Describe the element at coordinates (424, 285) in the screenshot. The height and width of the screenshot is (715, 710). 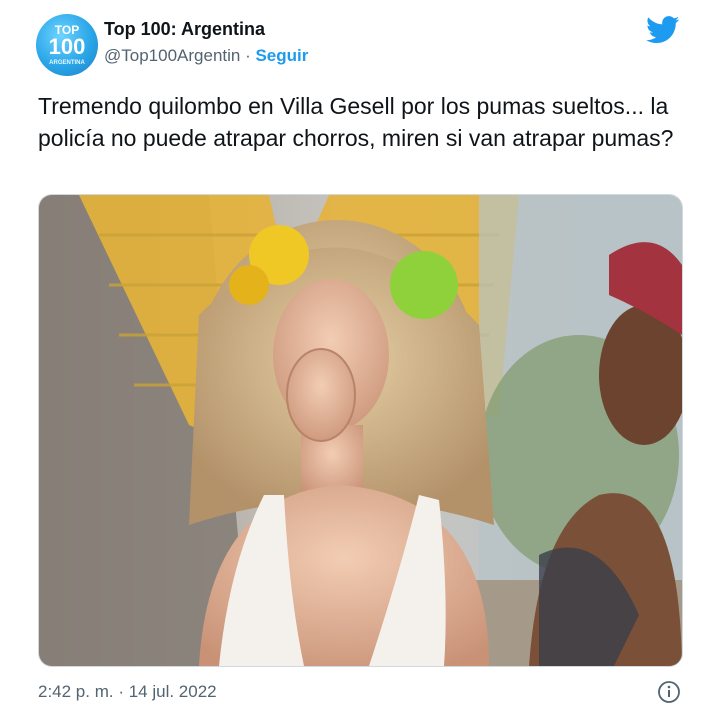
I see `flower-green` at that location.